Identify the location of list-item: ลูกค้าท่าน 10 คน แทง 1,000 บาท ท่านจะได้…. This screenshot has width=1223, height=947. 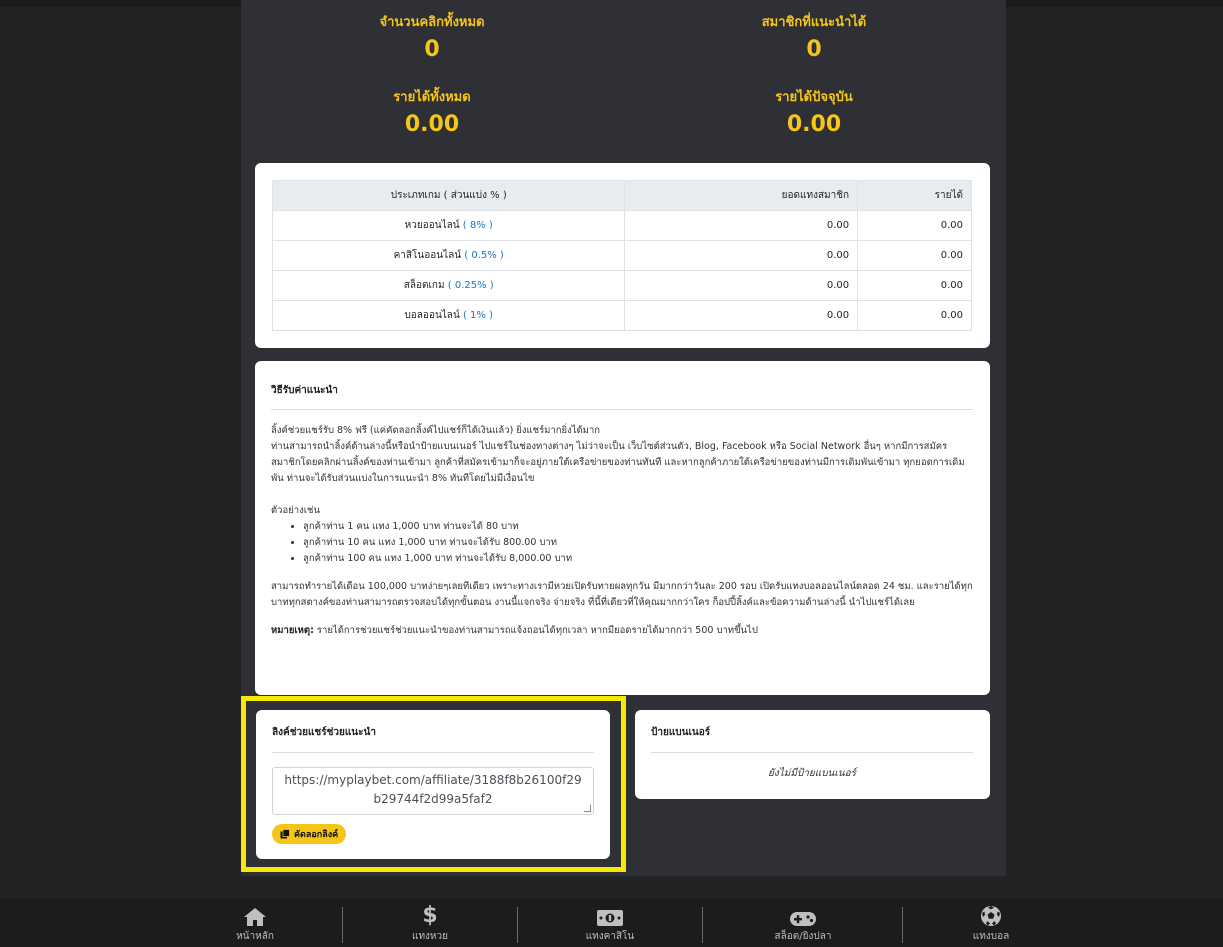
(639, 543).